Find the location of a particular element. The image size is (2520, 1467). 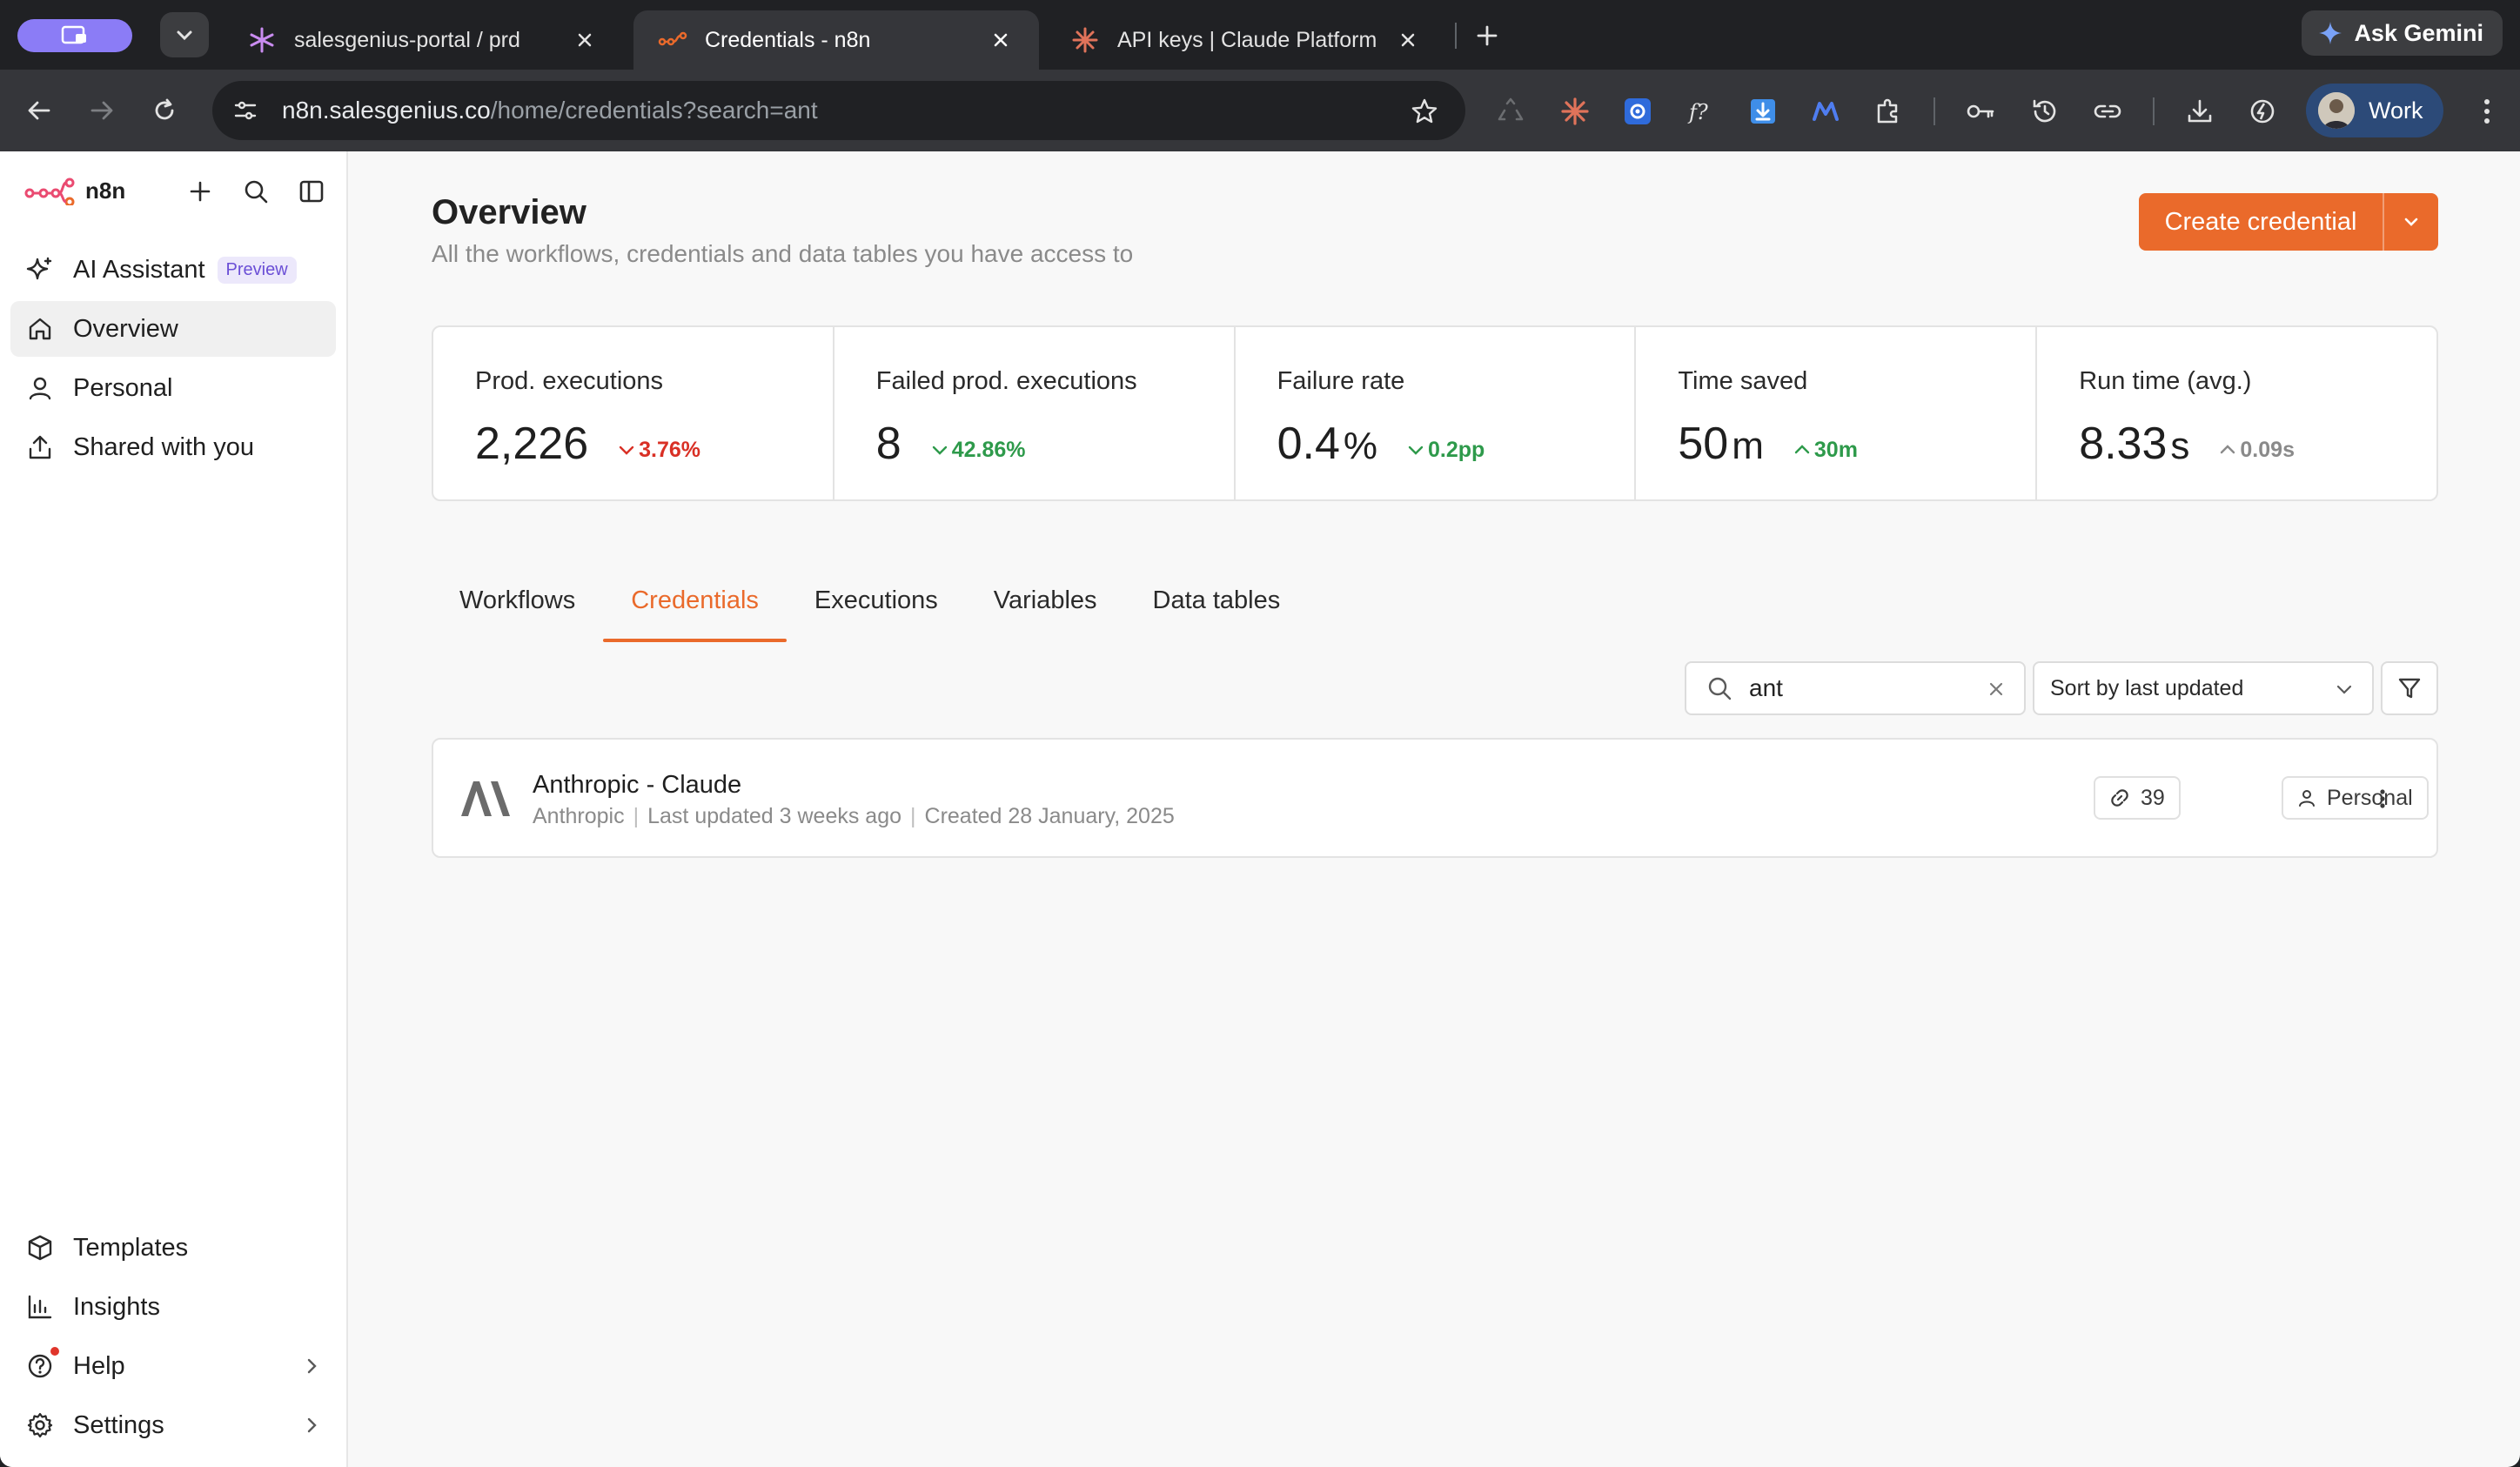

stat-value-row: 50 m 30m is located at coordinates (1768, 444).